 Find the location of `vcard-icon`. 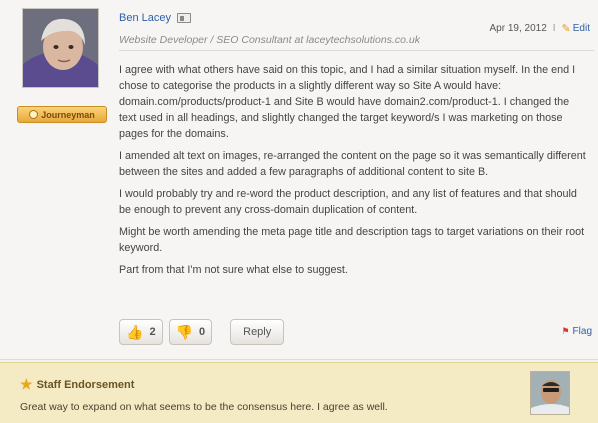

vcard-icon is located at coordinates (183, 18).